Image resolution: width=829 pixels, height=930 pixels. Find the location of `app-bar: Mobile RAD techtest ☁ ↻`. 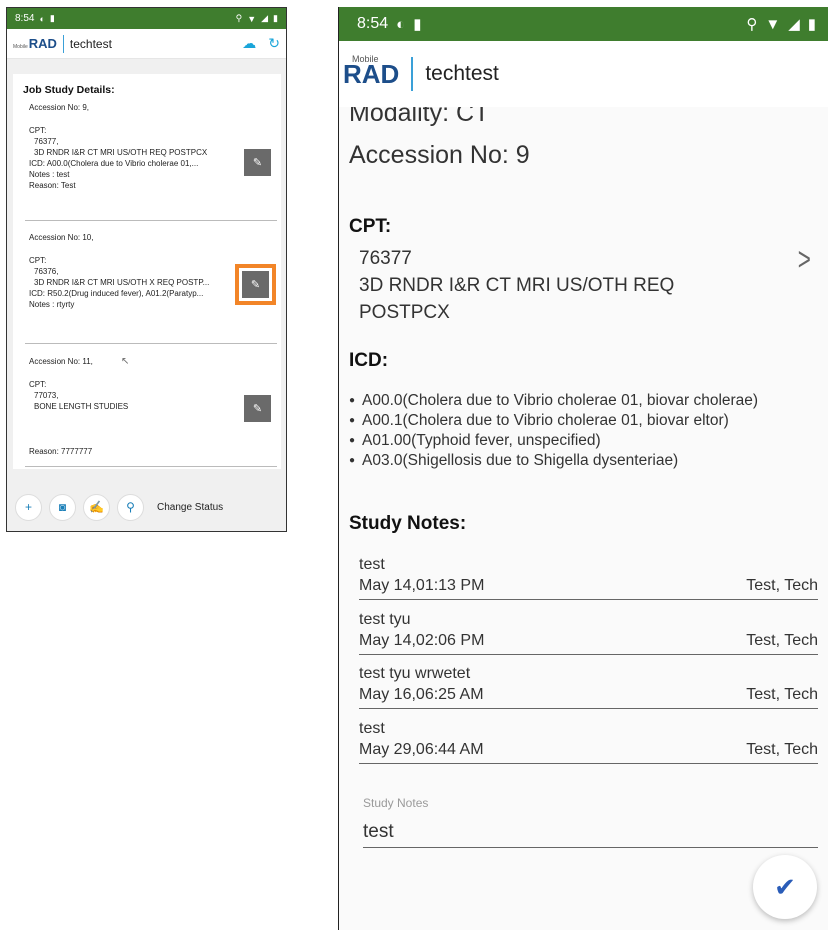

app-bar: Mobile RAD techtest ☁ ↻ is located at coordinates (146, 44).